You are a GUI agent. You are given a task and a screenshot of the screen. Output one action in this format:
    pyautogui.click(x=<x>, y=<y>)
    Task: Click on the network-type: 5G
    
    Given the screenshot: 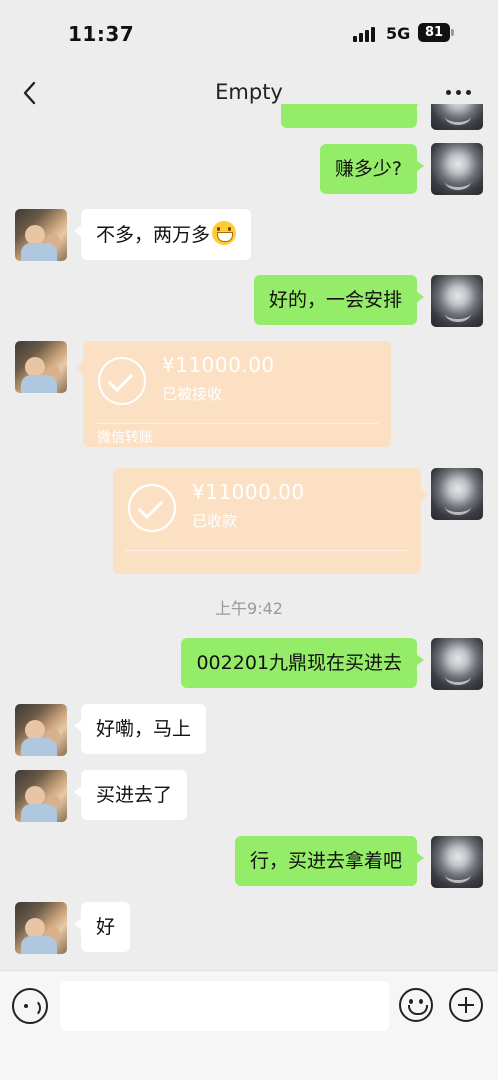 What is the action you would take?
    pyautogui.click(x=398, y=33)
    